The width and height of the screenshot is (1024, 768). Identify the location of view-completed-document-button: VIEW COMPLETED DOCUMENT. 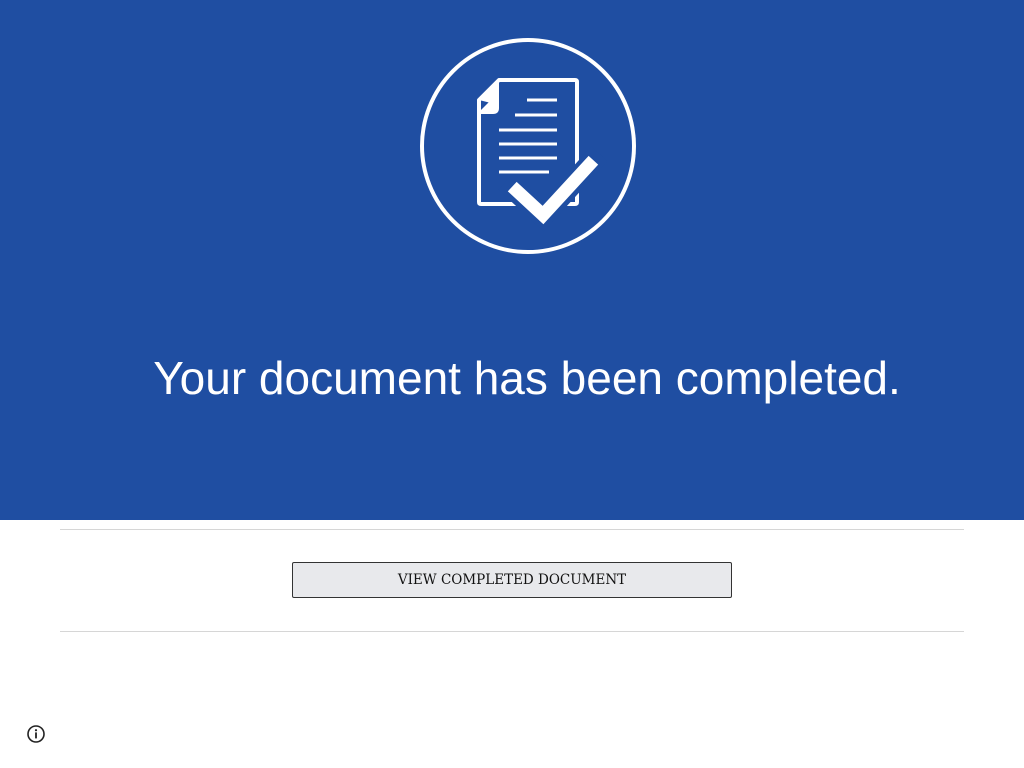
(512, 580).